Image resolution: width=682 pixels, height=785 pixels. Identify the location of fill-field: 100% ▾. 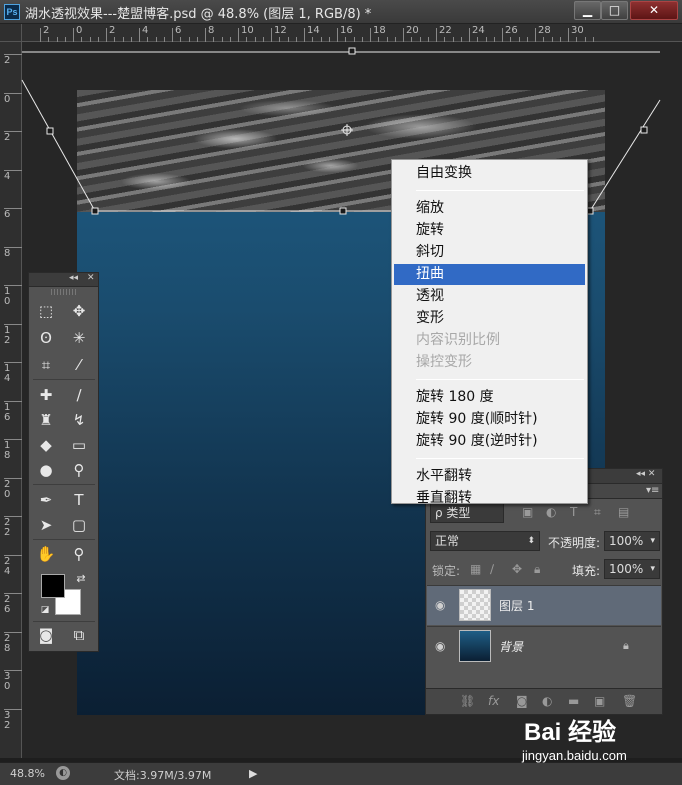
(632, 569).